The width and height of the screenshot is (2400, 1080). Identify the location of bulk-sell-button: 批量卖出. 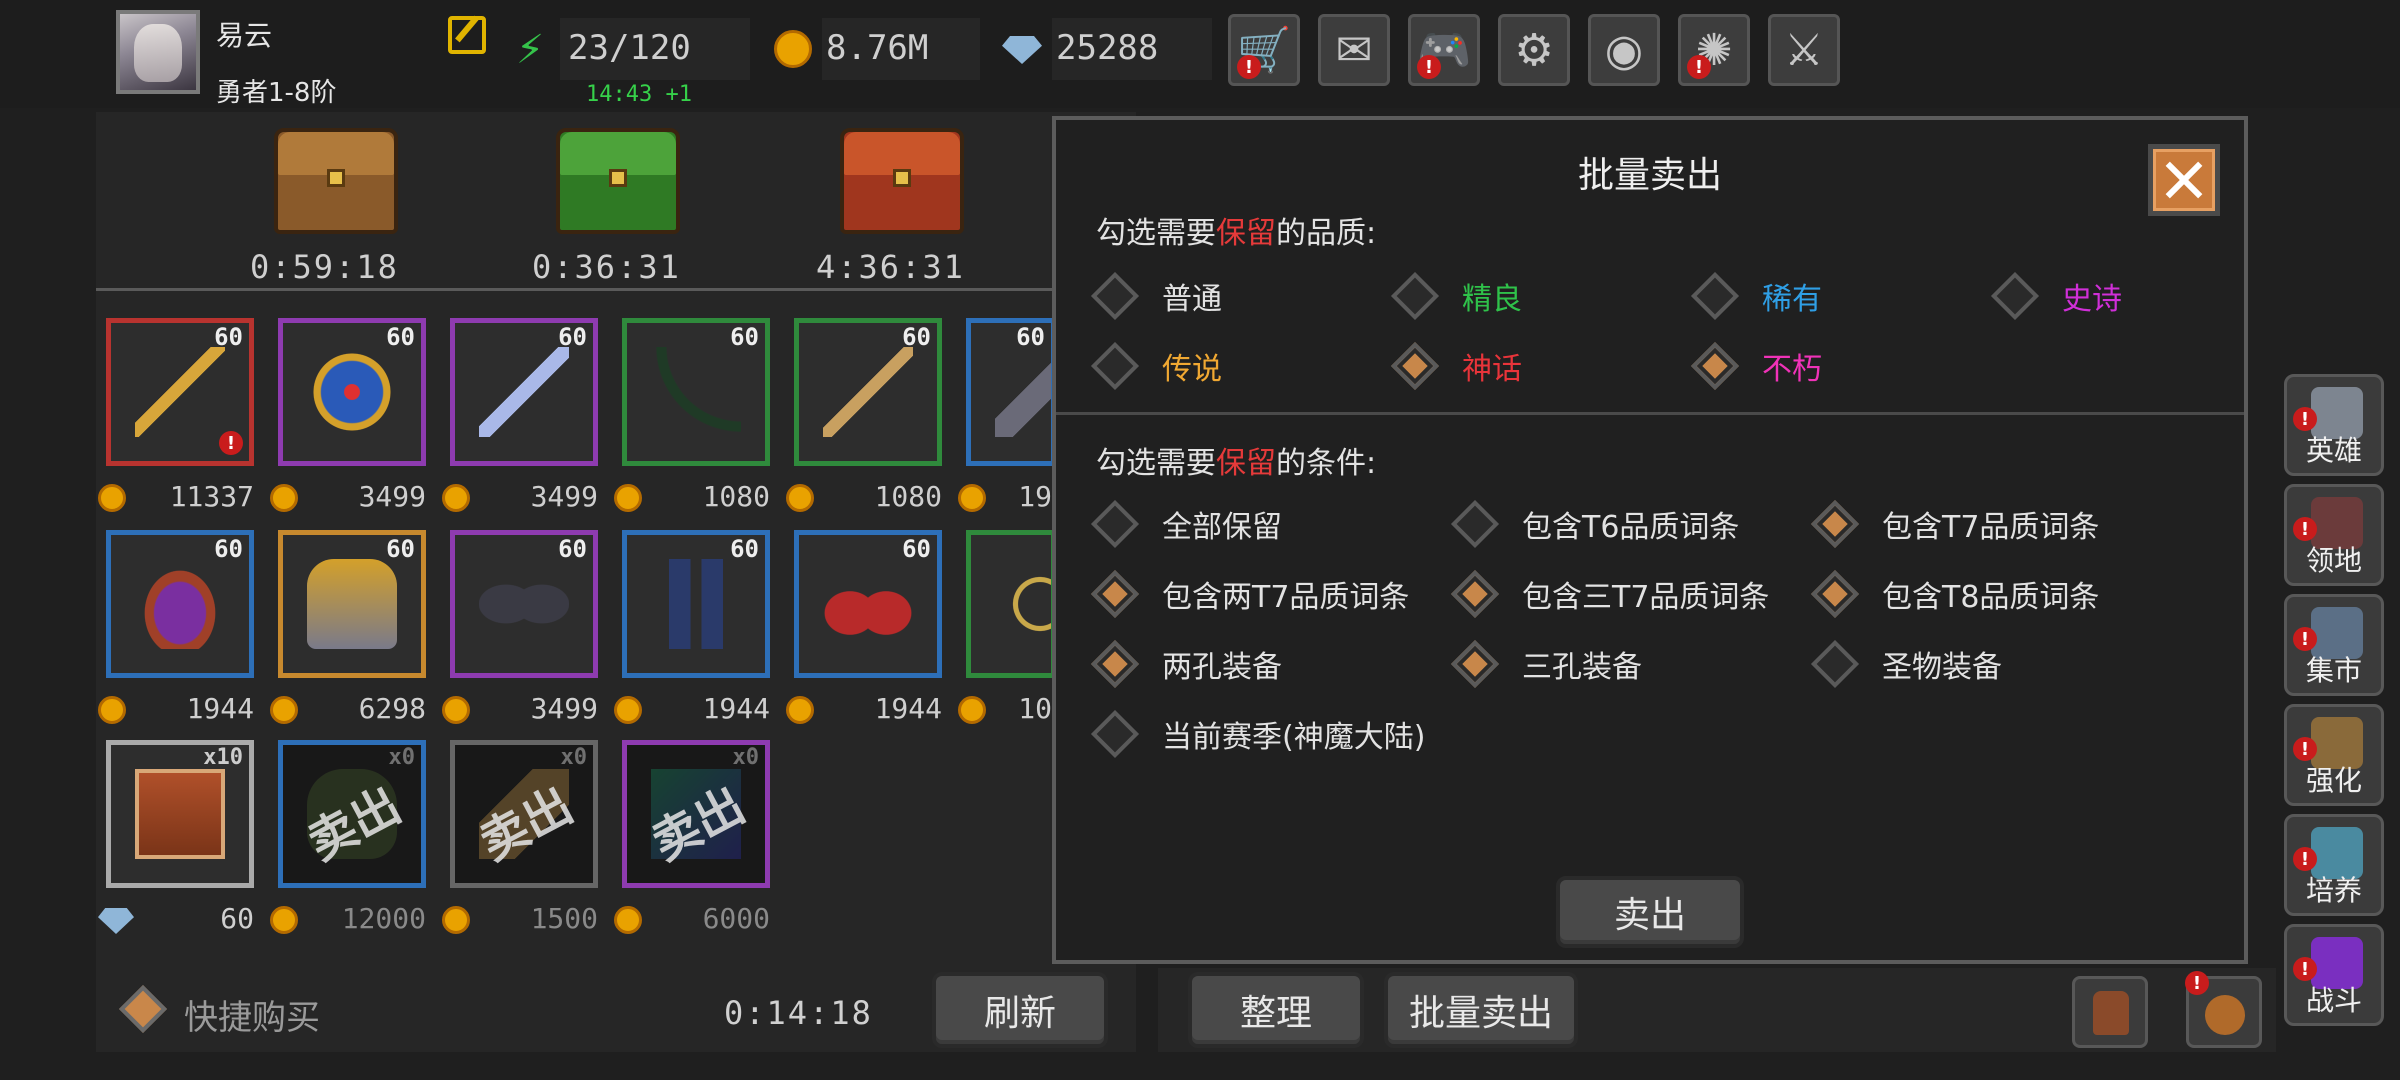
(1481, 1010).